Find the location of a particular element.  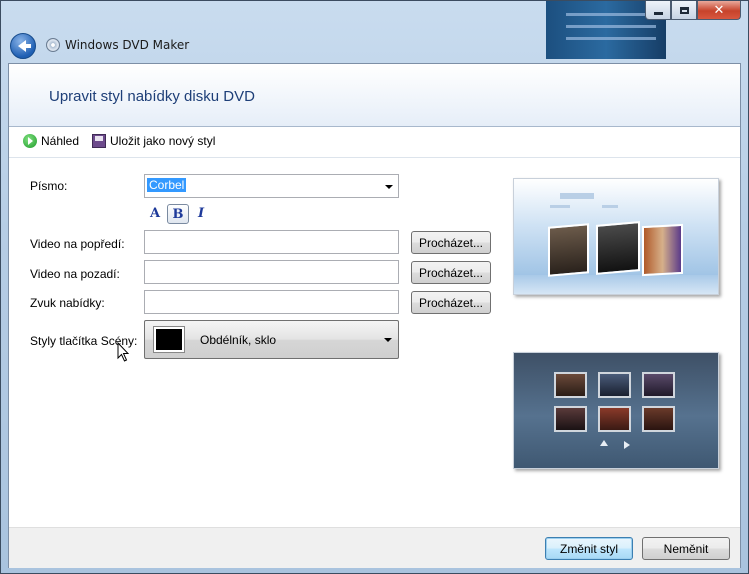

menu-audio-label: Zvuk nabídky: is located at coordinates (67, 303).